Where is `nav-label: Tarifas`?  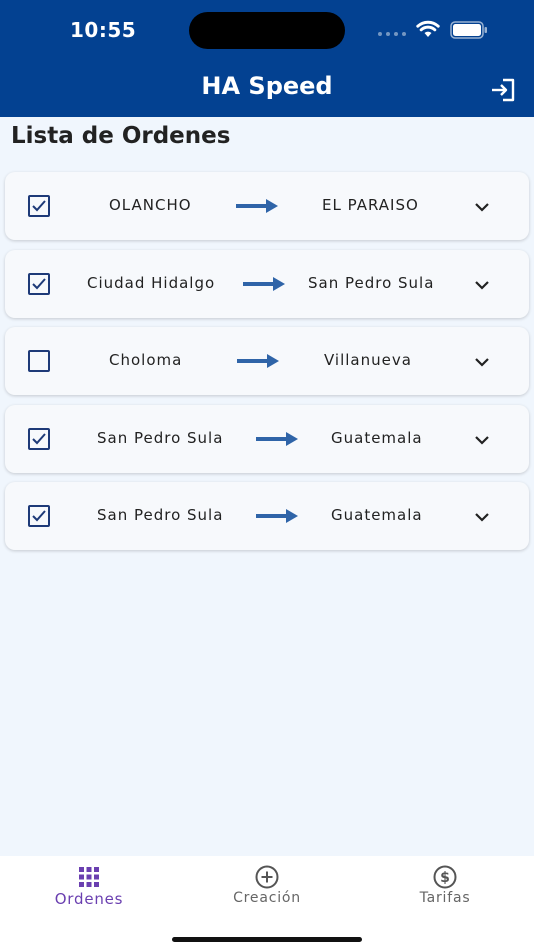 nav-label: Tarifas is located at coordinates (445, 898).